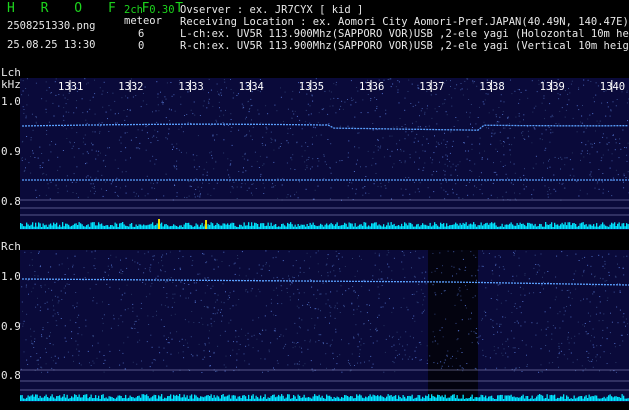  What do you see at coordinates (491, 87) in the screenshot?
I see `time-tick-label: 1338` at bounding box center [491, 87].